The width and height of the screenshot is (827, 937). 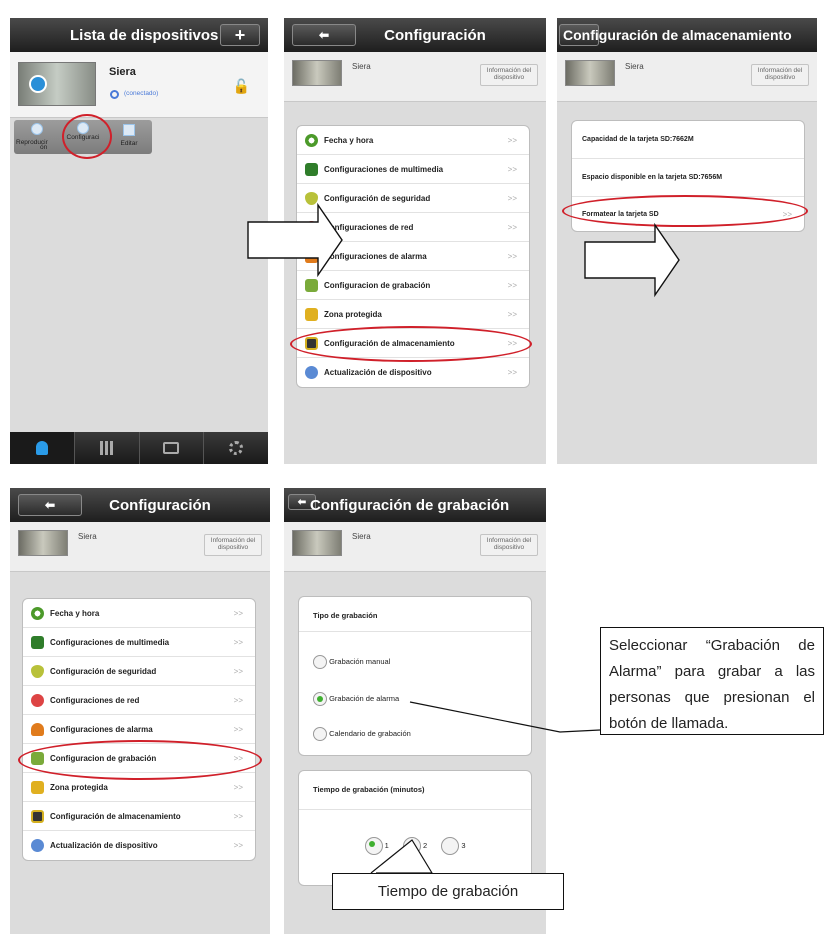 What do you see at coordinates (411, 344) in the screenshot?
I see `highlight-oval-storage` at bounding box center [411, 344].